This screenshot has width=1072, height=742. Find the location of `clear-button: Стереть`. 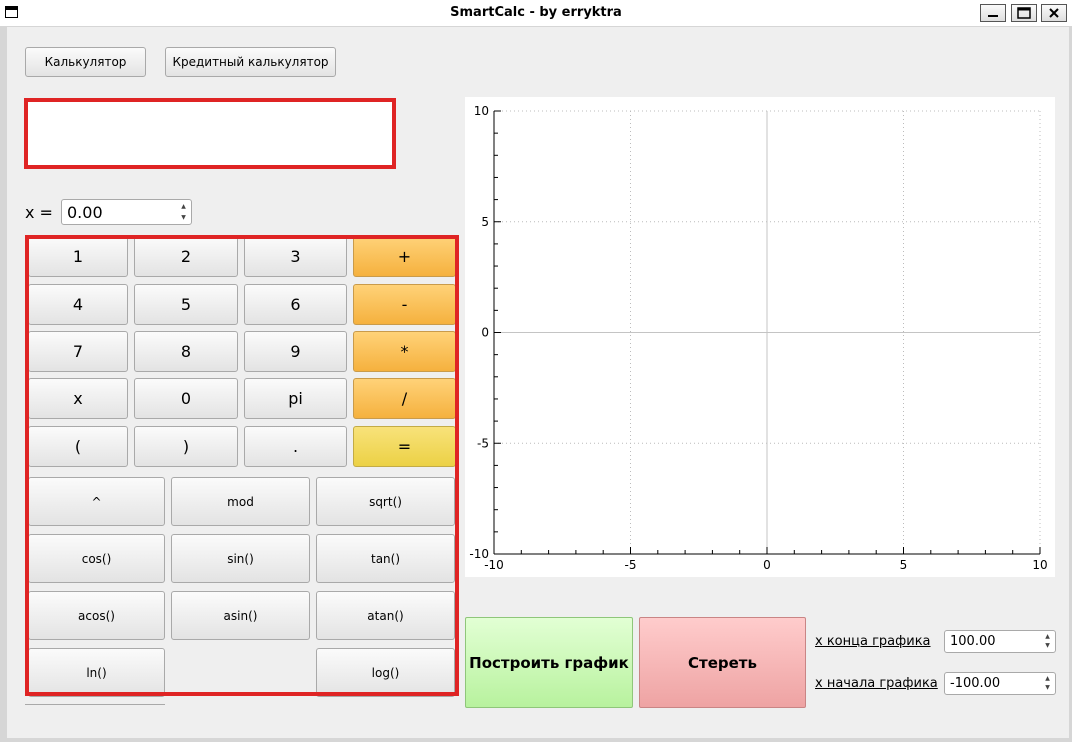

clear-button: Стереть is located at coordinates (722, 662).